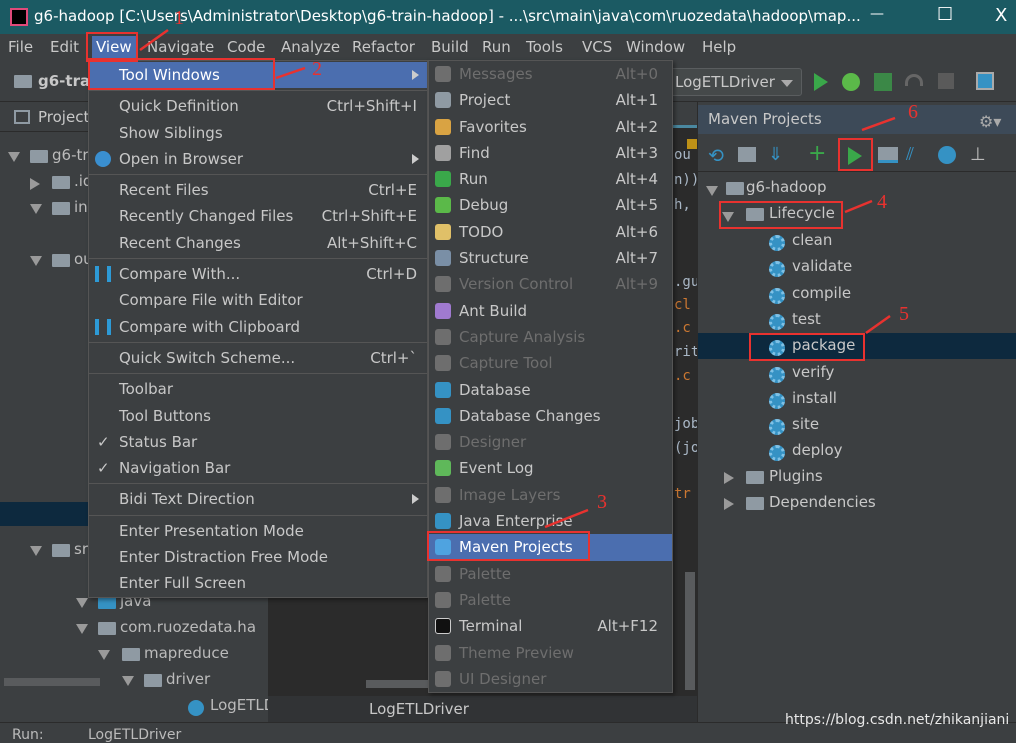  What do you see at coordinates (258, 243) in the screenshot?
I see `view-menu-item-recent-changes: Recent Changes Alt+Shift+C` at bounding box center [258, 243].